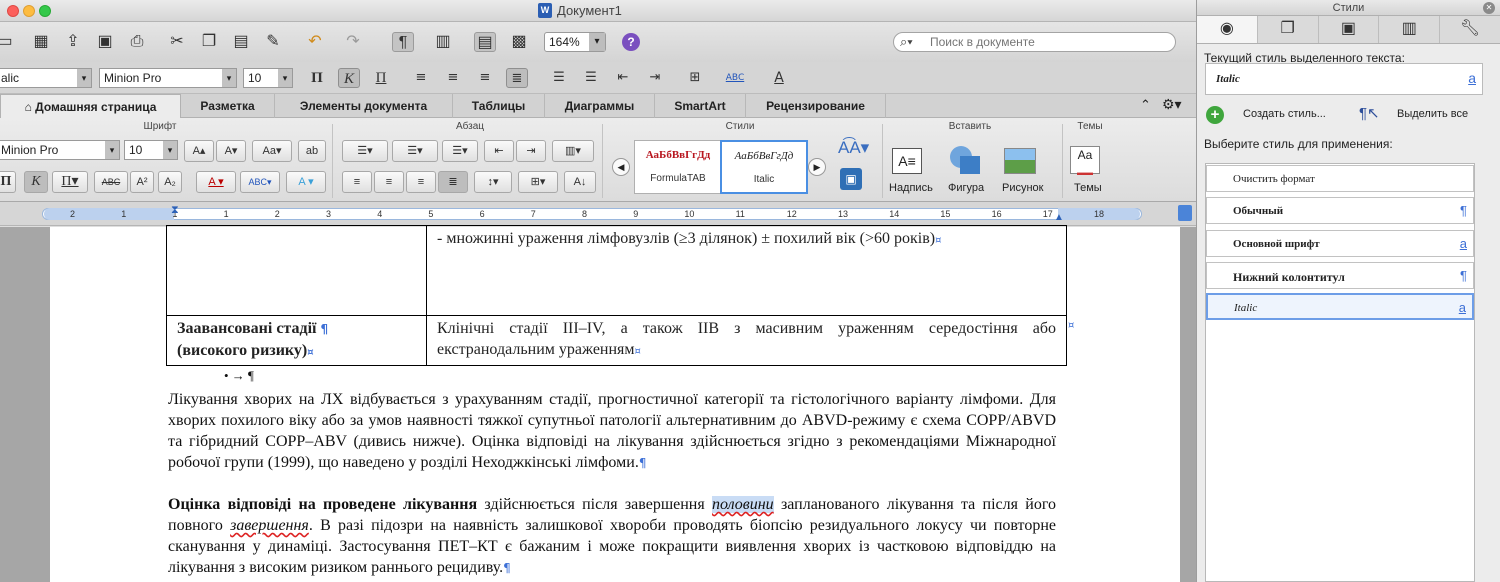  What do you see at coordinates (216, 182) in the screenshot?
I see `font-color-button: A ▾` at bounding box center [216, 182].